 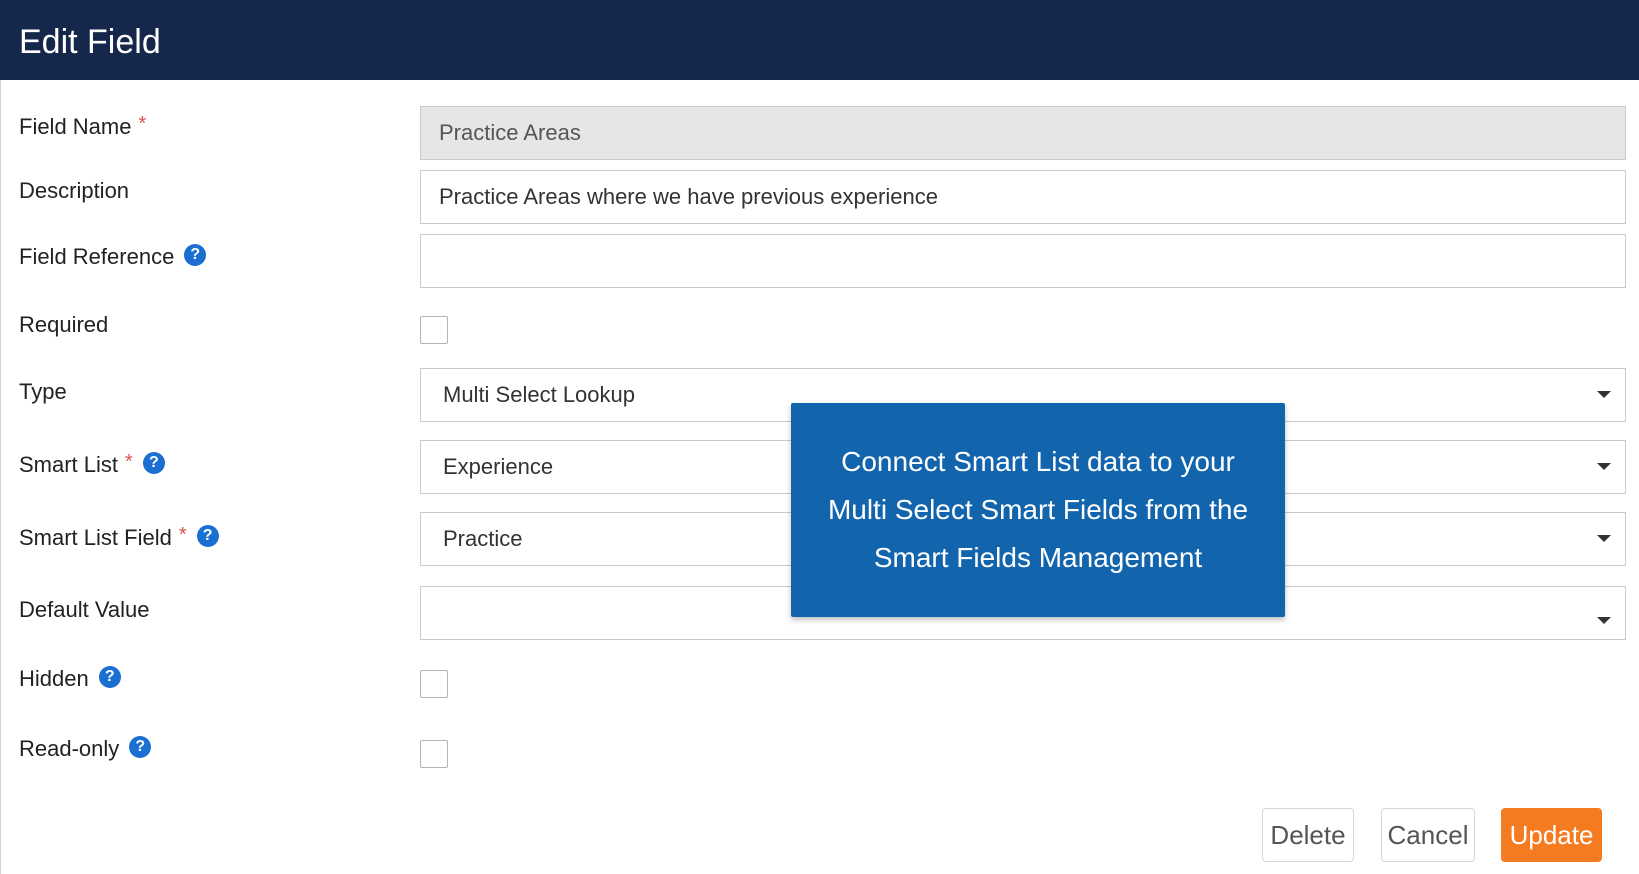 I want to click on hidden-label: Hidden ?, so click(x=70, y=679).